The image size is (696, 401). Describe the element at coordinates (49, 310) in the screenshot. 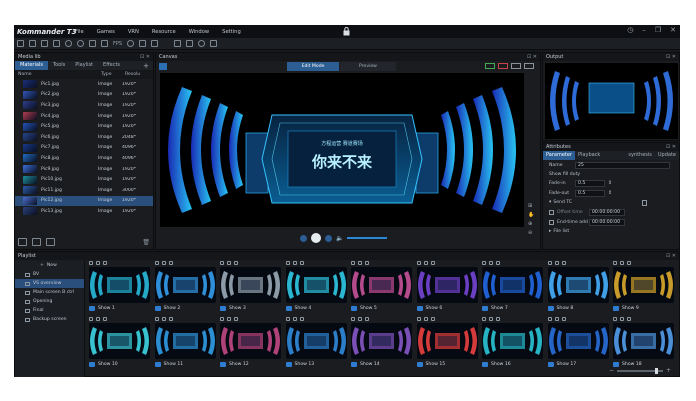

I see `playlist-tree-item: Final` at that location.